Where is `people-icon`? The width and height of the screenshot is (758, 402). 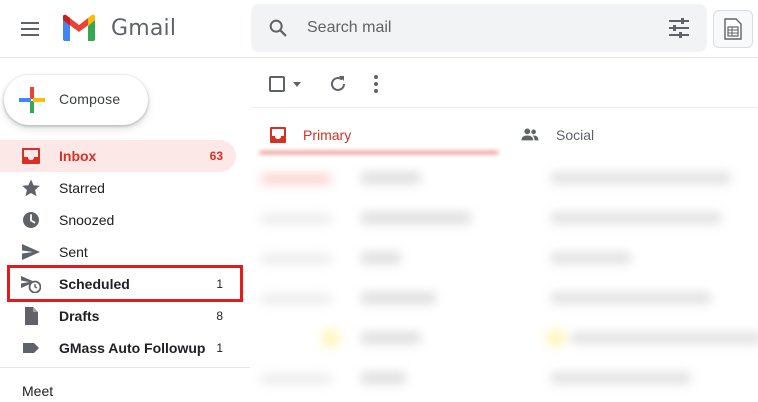
people-icon is located at coordinates (530, 134).